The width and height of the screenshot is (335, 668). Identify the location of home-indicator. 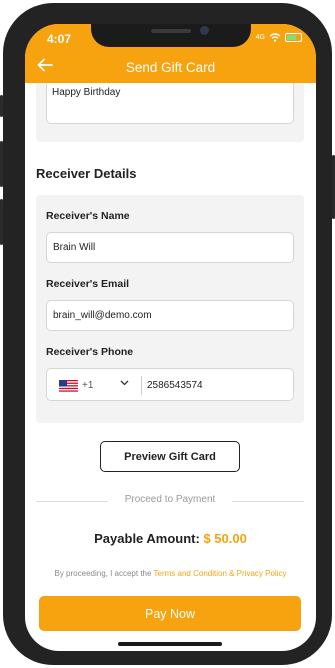
(170, 644).